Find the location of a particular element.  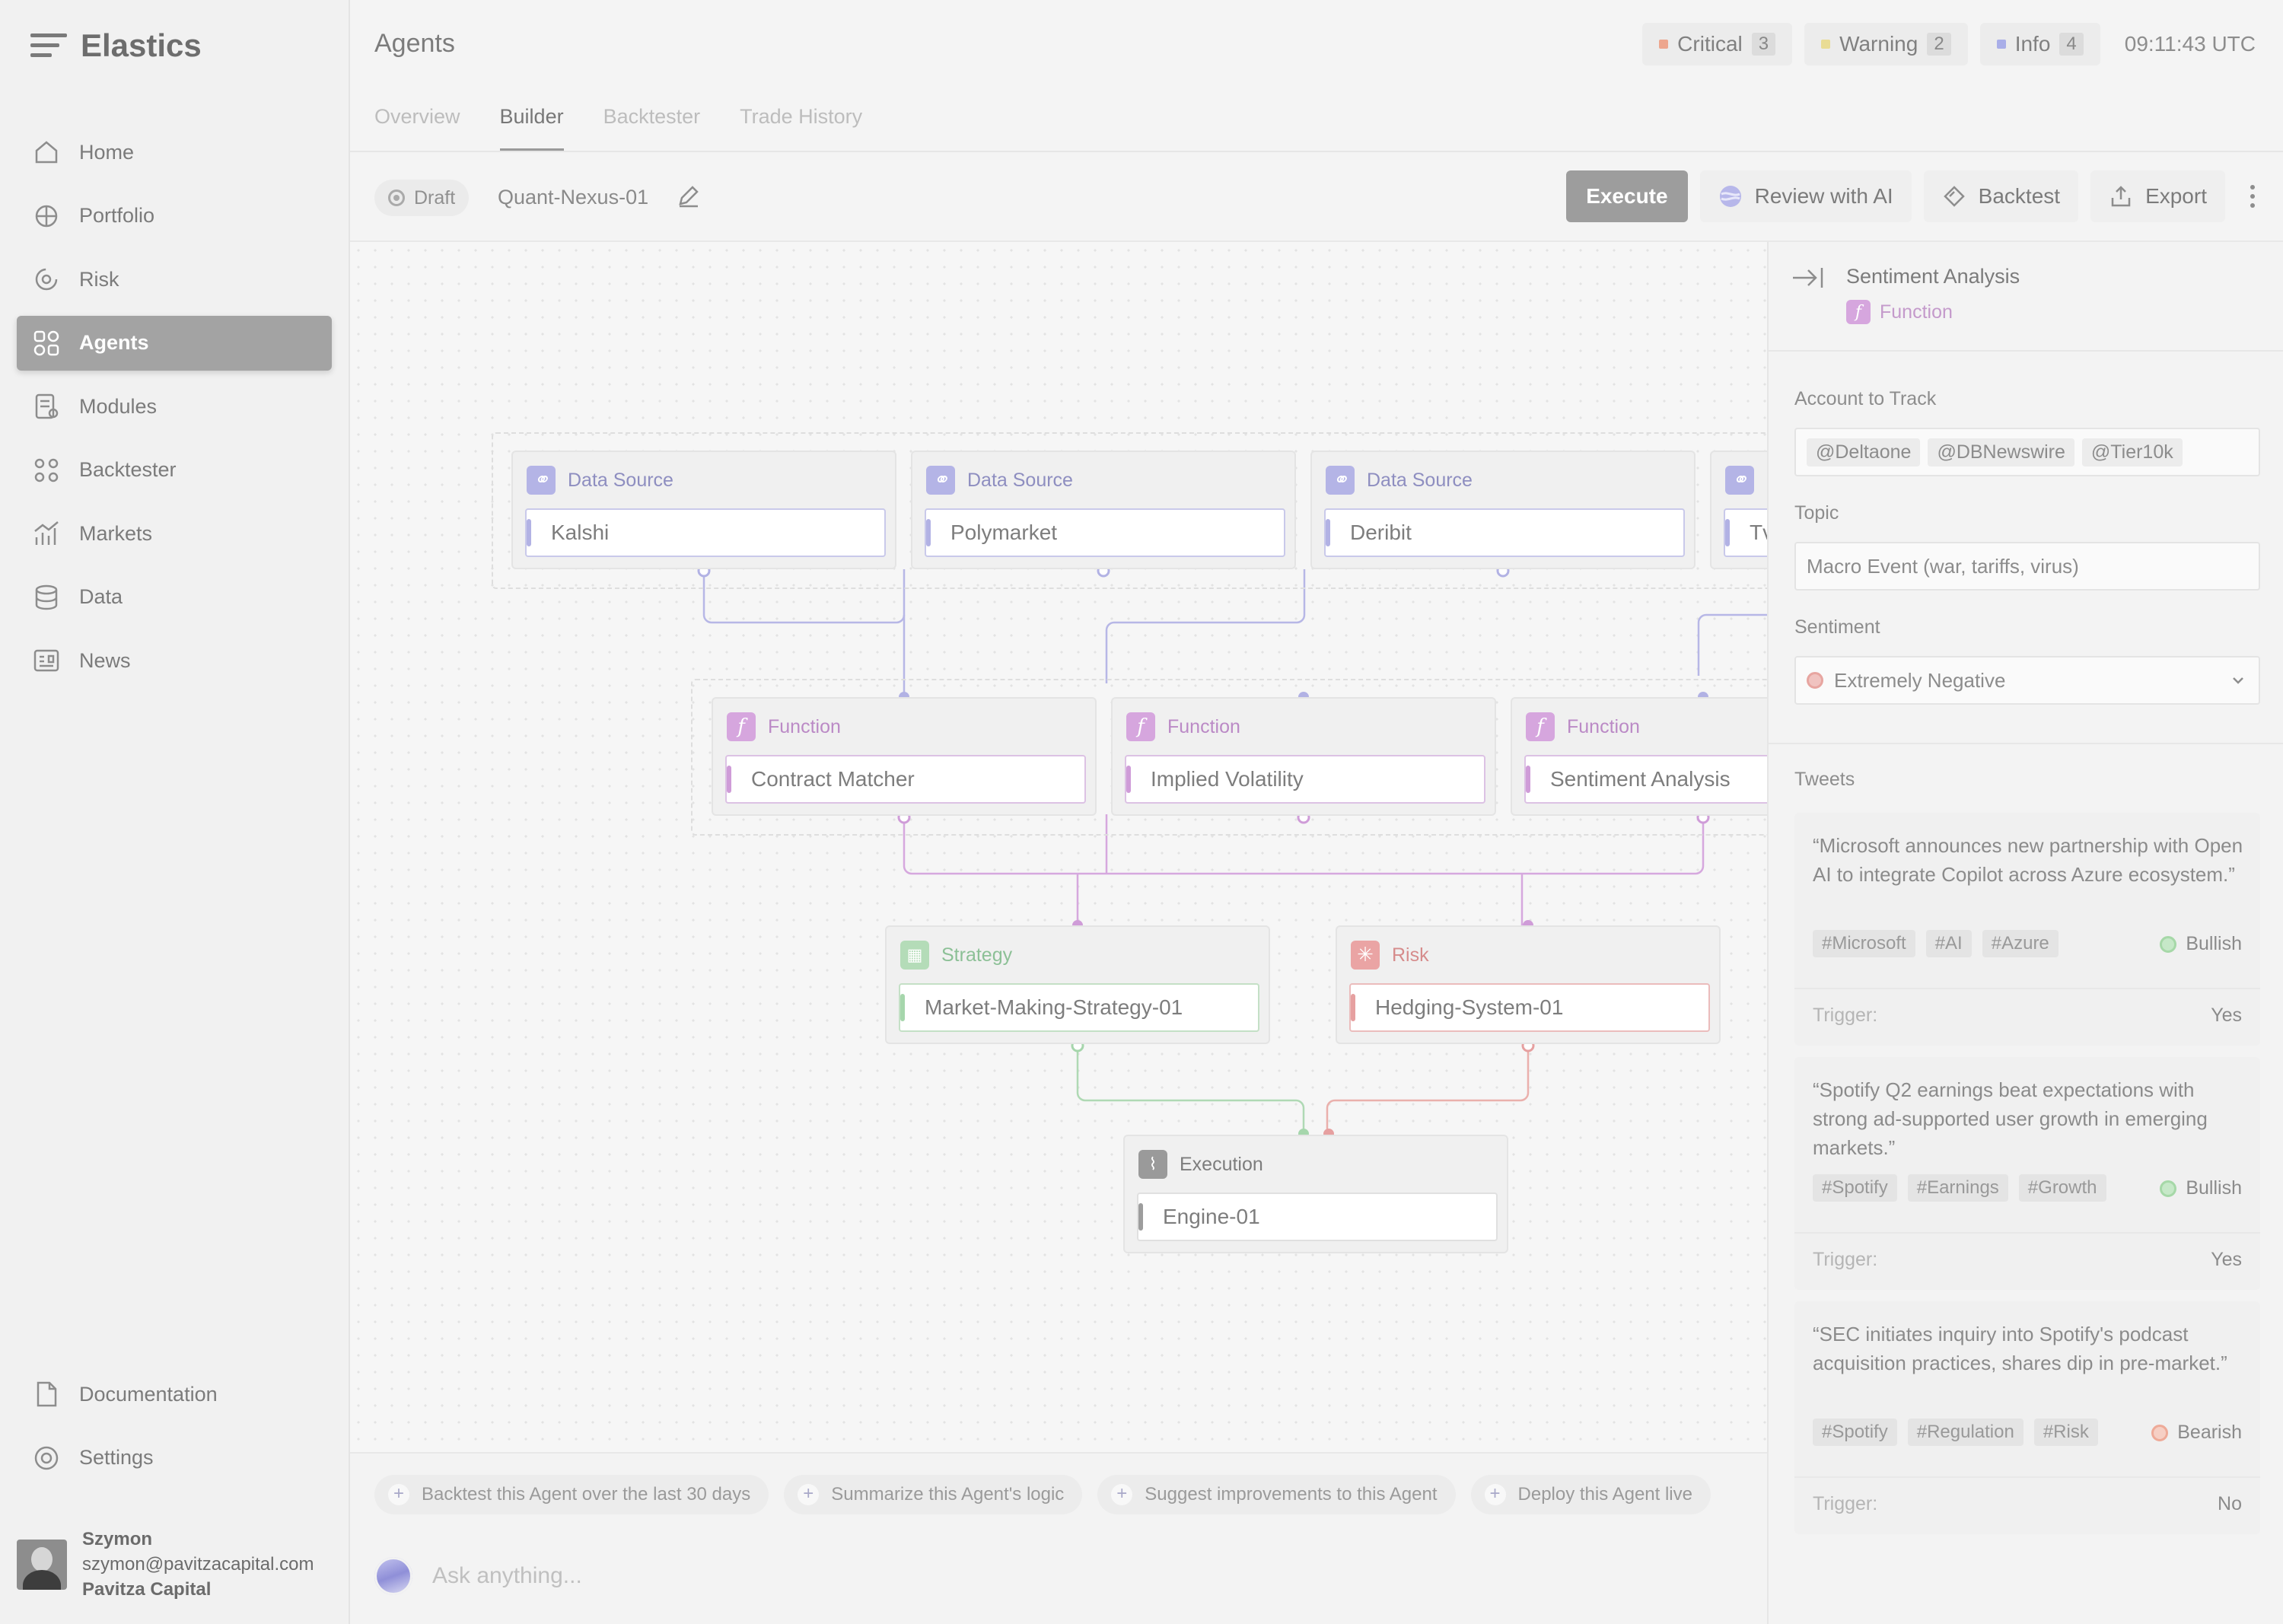

sentiment-select: Extremely Negative is located at coordinates (2027, 680).